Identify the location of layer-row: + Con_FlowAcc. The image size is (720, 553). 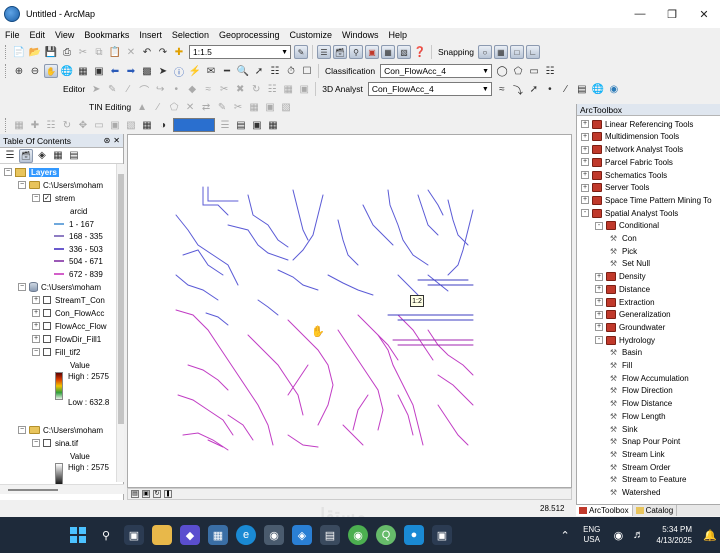
(68, 313).